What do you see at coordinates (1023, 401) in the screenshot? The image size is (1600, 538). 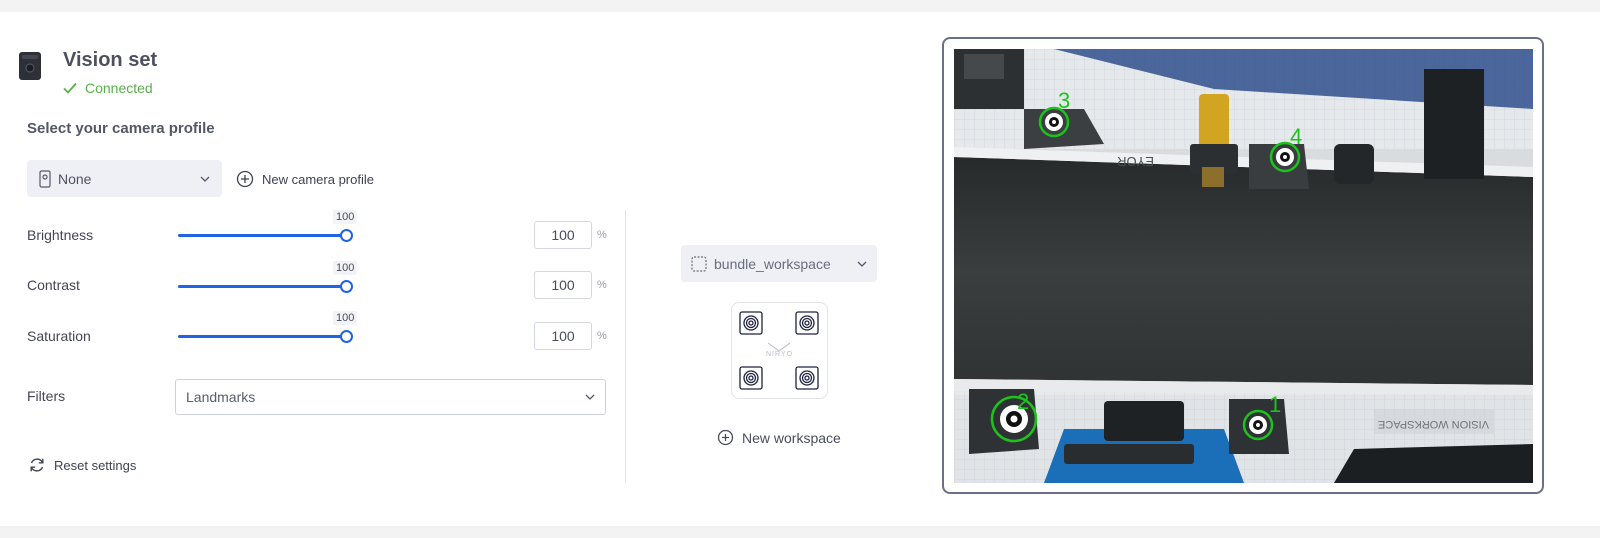 I see `marker-label-2: 2` at bounding box center [1023, 401].